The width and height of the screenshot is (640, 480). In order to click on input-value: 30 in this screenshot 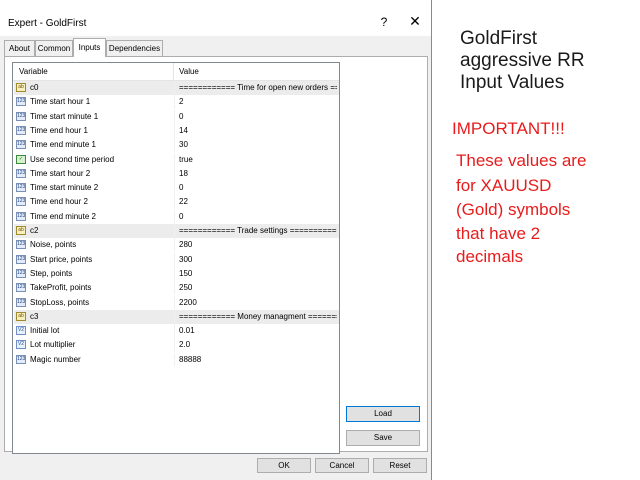, I will do `click(258, 144)`.